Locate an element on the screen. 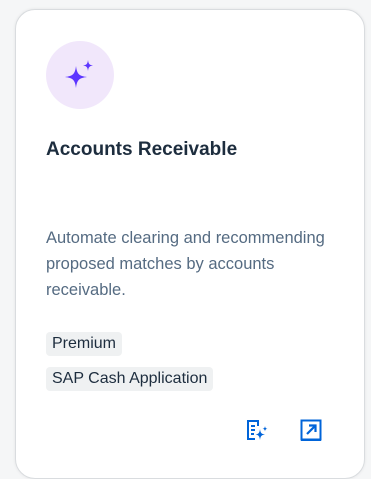 This screenshot has width=371, height=479. app-icon-badge is located at coordinates (80, 75).